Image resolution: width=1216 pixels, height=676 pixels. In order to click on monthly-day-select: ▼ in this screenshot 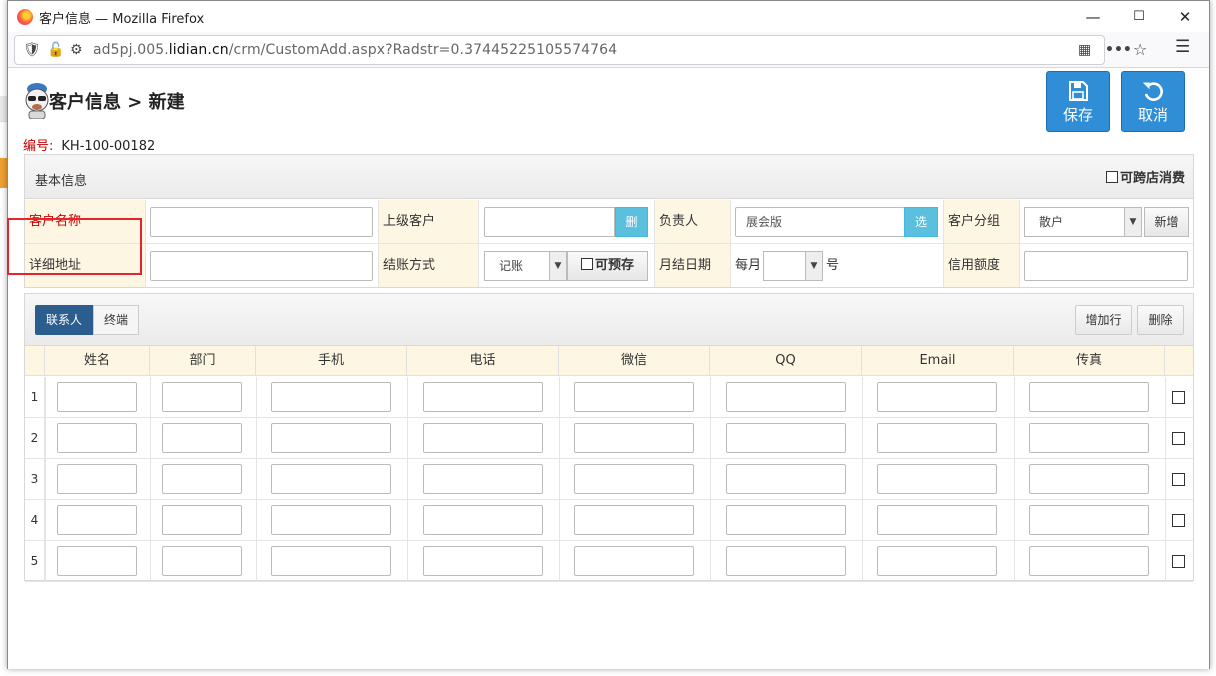, I will do `click(793, 266)`.